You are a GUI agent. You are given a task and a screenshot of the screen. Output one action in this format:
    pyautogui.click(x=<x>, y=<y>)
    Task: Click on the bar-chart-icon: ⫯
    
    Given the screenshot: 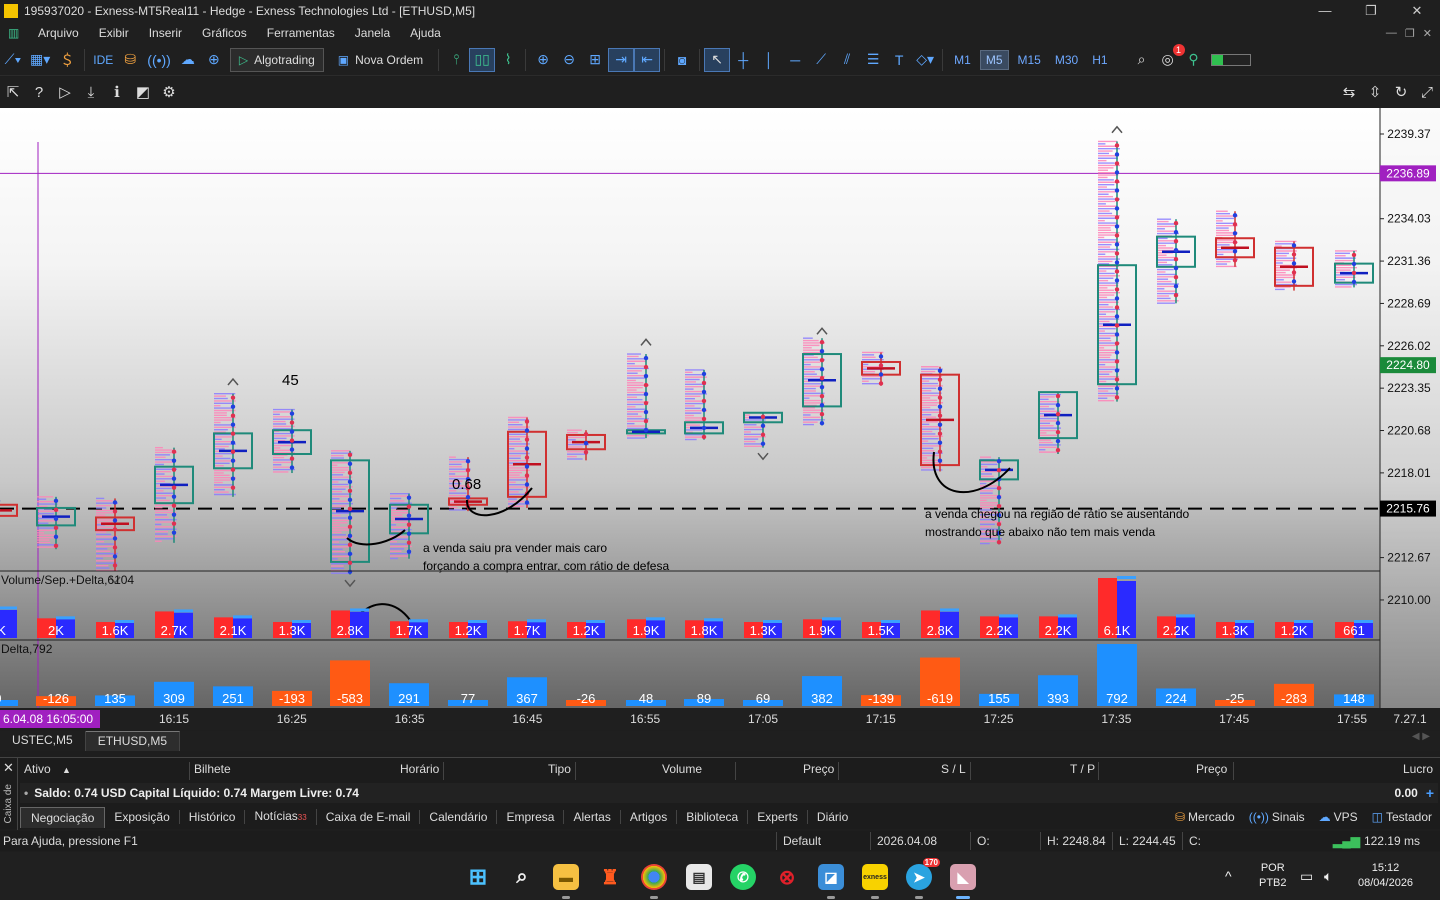 What is the action you would take?
    pyautogui.click(x=456, y=60)
    